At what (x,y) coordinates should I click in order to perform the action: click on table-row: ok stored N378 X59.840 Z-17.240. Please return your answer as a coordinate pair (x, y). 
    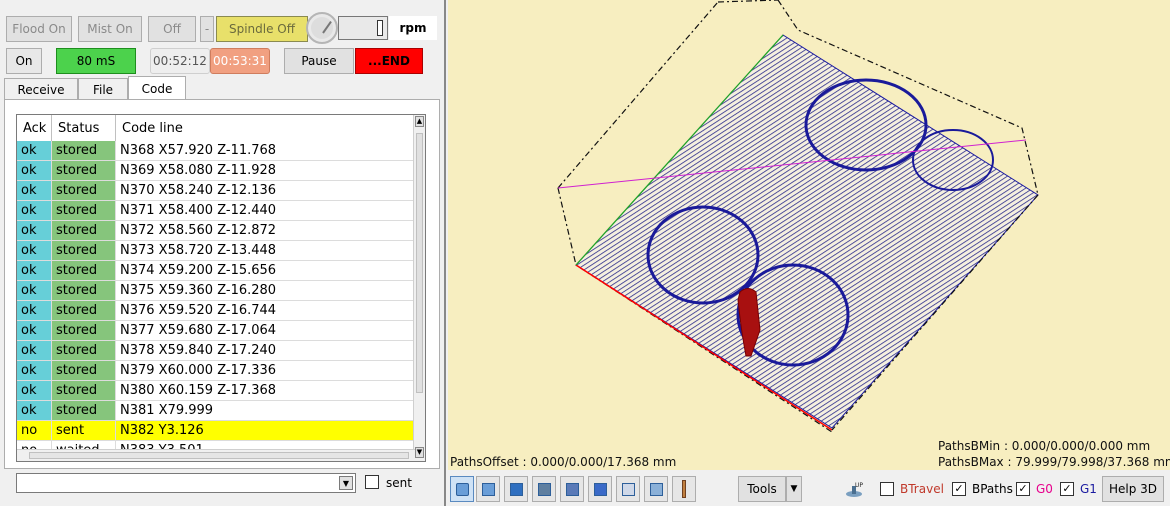
    Looking at the image, I should click on (215, 351).